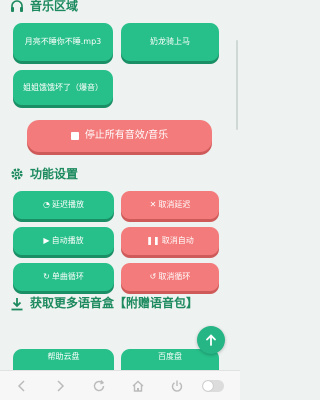 This screenshot has width=320, height=400. I want to click on refresh-icon, so click(99, 386).